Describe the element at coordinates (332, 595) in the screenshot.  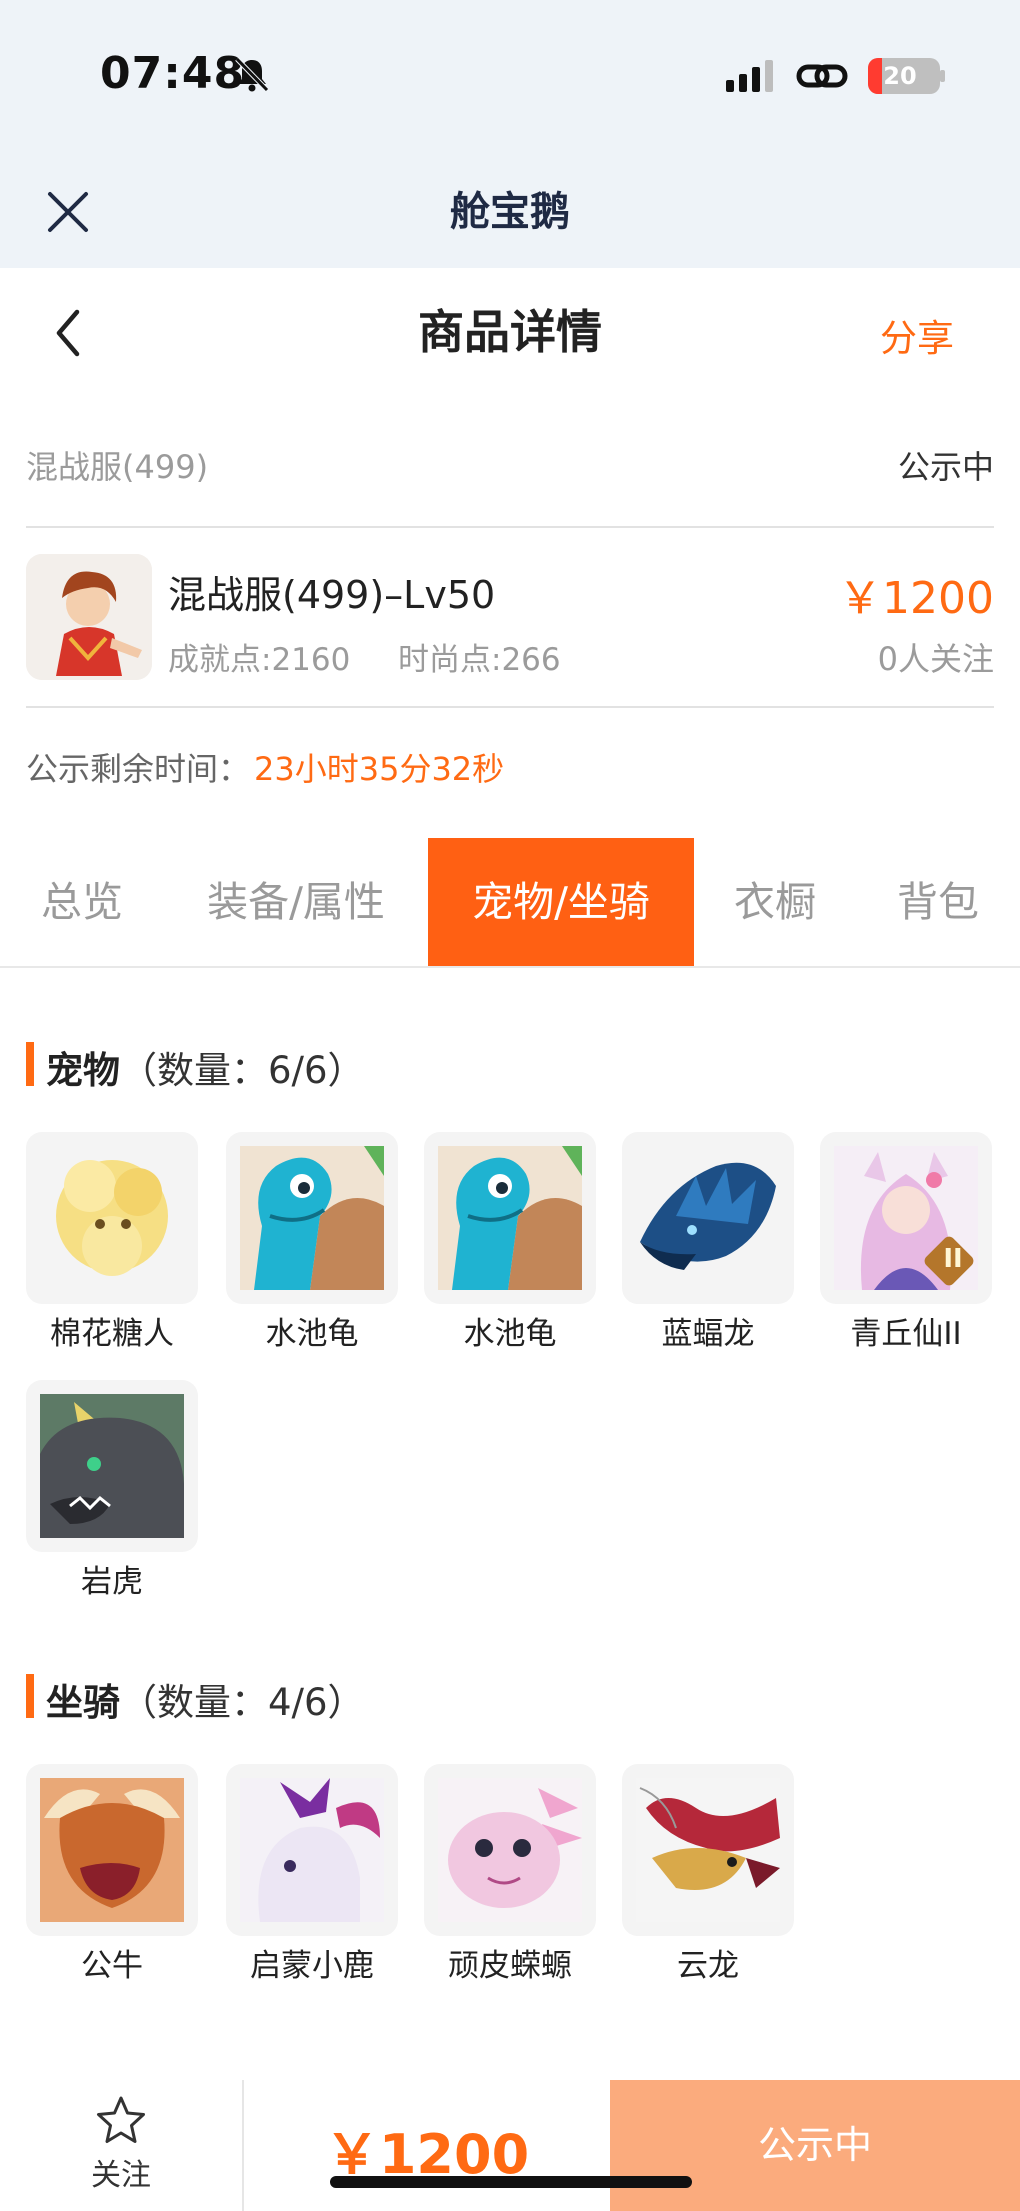
I see `item-title: 混战服(499)–Lv50` at that location.